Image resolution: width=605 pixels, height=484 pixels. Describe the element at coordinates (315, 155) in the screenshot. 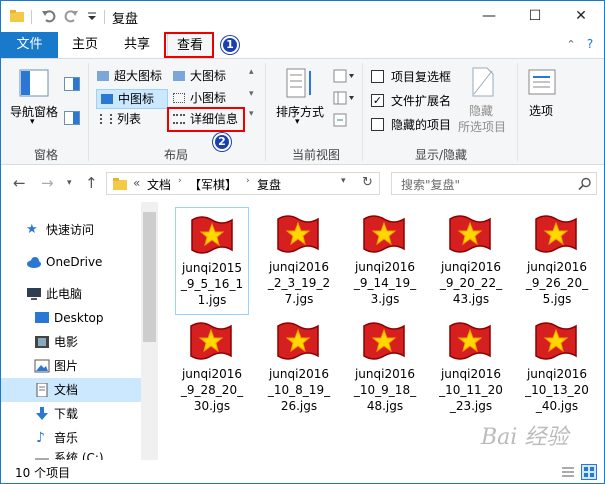

I see `group-label-current-view: 当前视图` at that location.